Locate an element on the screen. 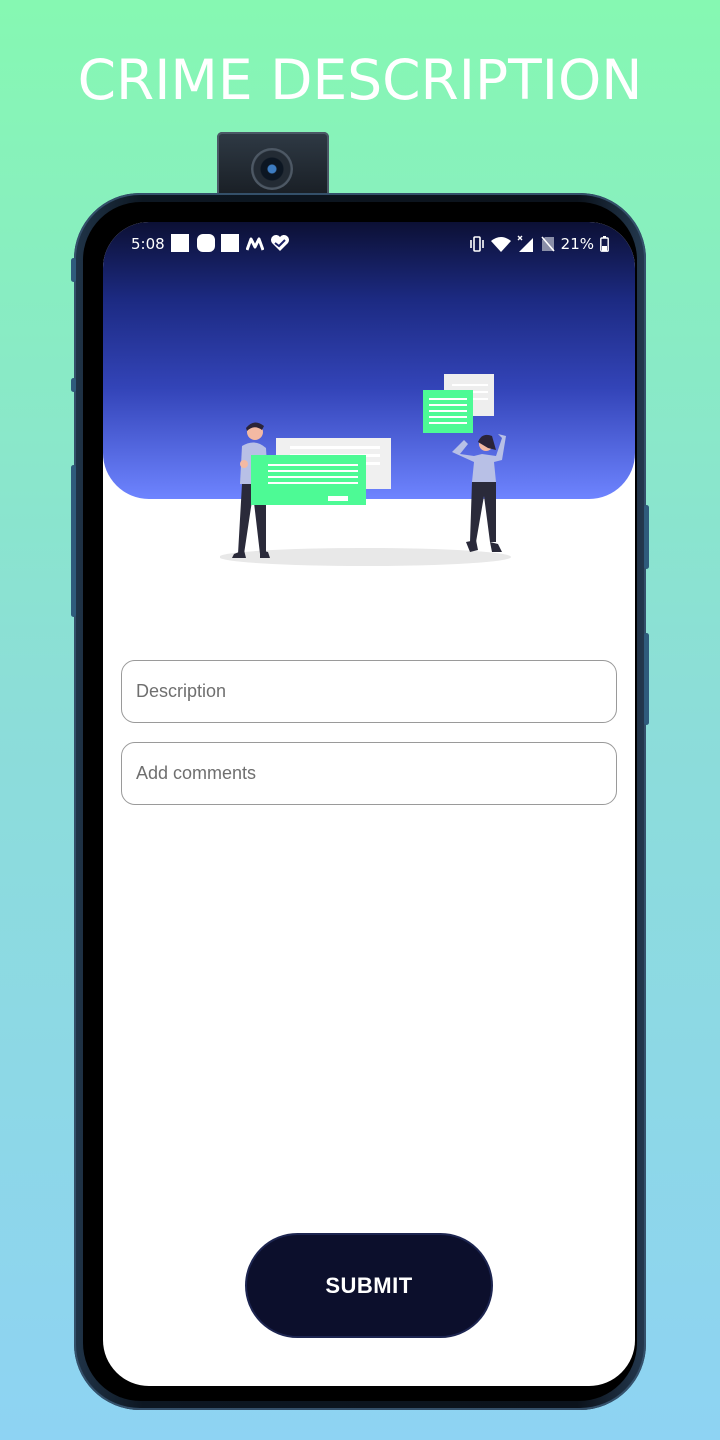 The height and width of the screenshot is (1440, 720). signal-icon is located at coordinates (525, 243).